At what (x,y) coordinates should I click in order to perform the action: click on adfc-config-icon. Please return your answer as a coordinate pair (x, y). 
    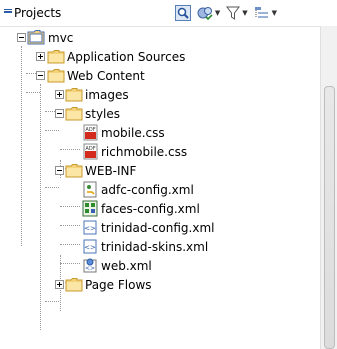
    Looking at the image, I should click on (90, 189).